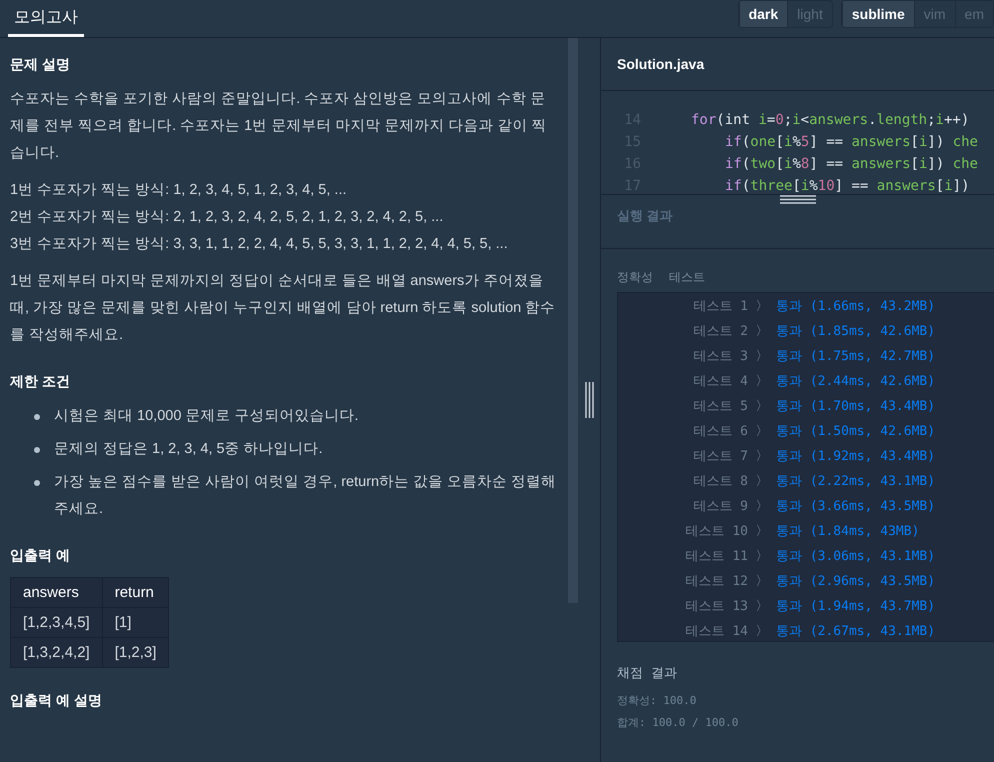  I want to click on test-result: 통과 (2.96ms, 43.5MB), so click(856, 581).